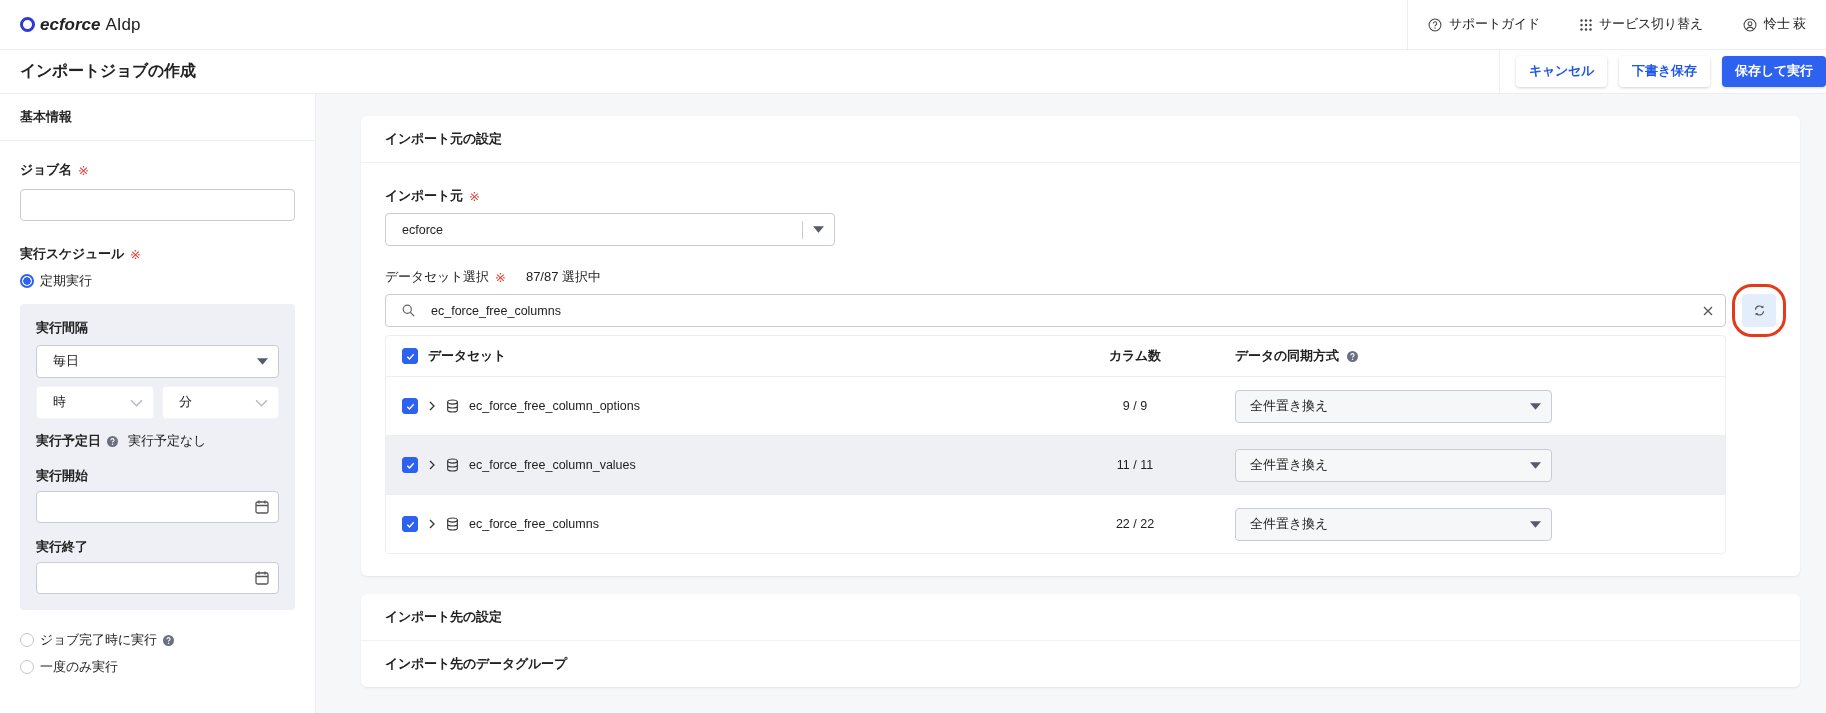 This screenshot has width=1826, height=713. What do you see at coordinates (108, 71) in the screenshot?
I see `page-title: インポートジョブの作成` at bounding box center [108, 71].